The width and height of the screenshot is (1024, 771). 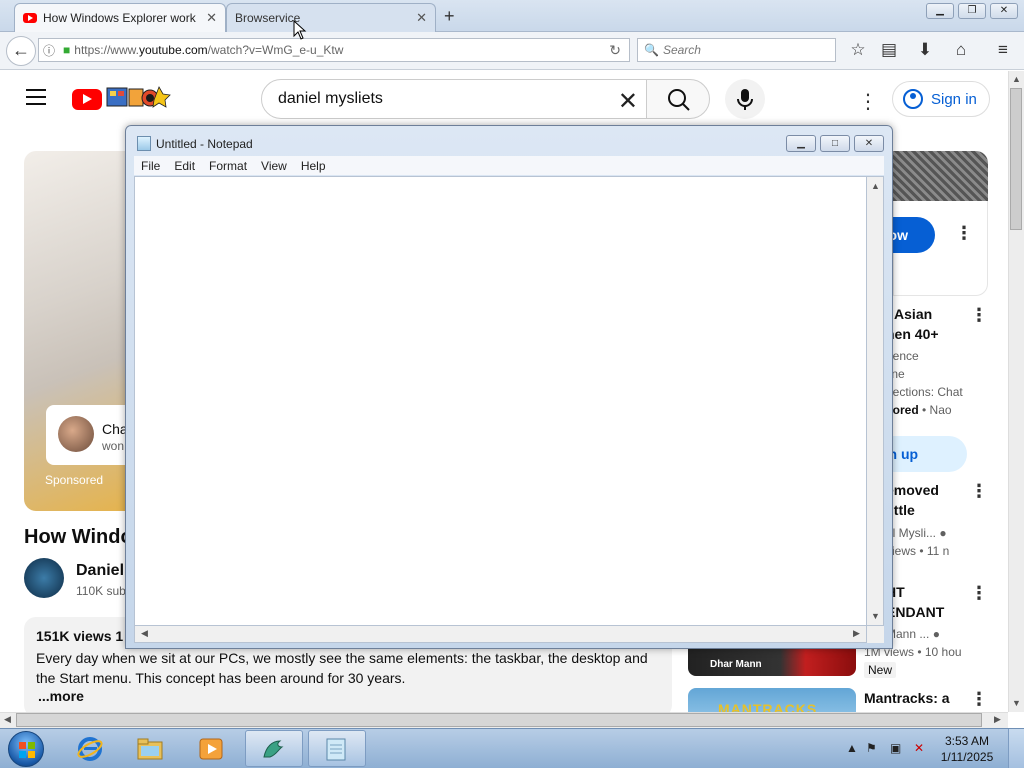 What do you see at coordinates (1004, 11) in the screenshot?
I see `close-window-button: ✕` at bounding box center [1004, 11].